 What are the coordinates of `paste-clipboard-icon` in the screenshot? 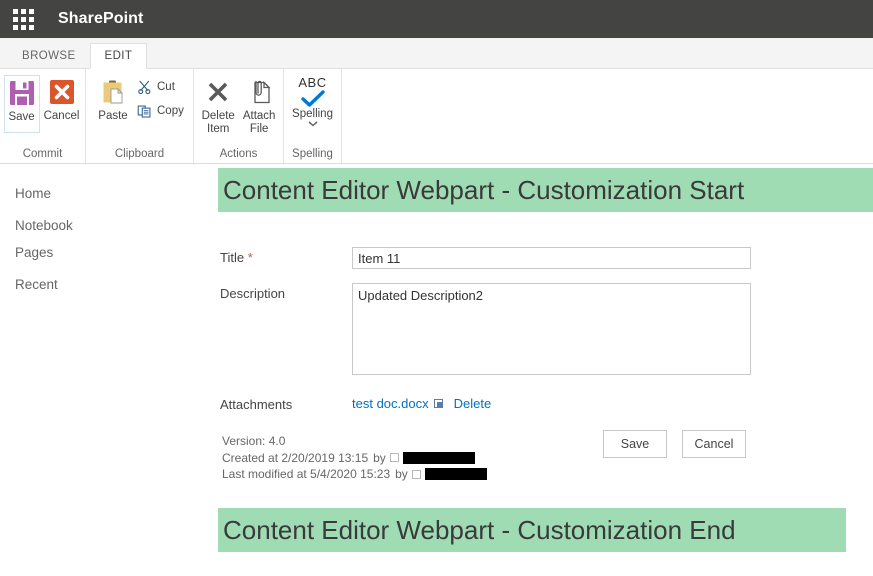 It's located at (113, 92).